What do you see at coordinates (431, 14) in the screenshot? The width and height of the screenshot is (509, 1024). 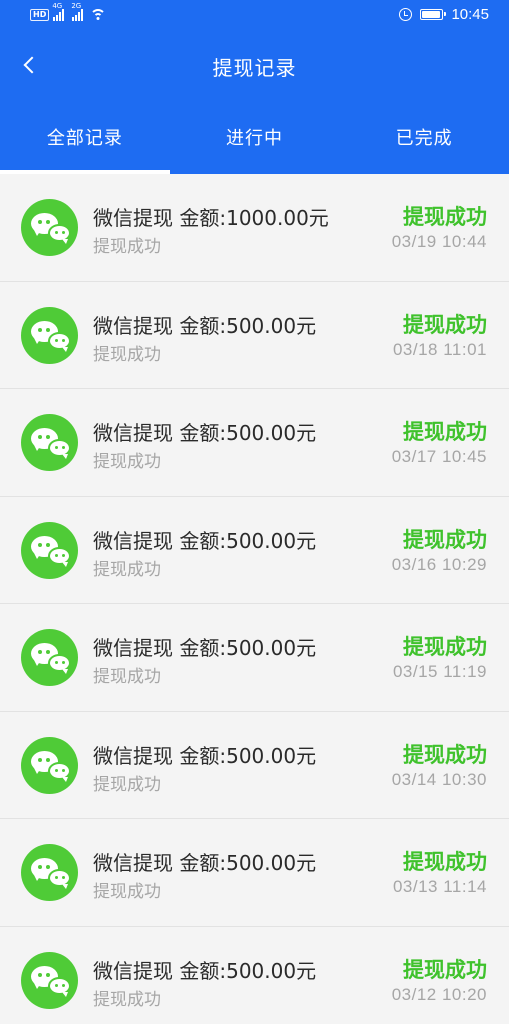 I see `battery-level` at bounding box center [431, 14].